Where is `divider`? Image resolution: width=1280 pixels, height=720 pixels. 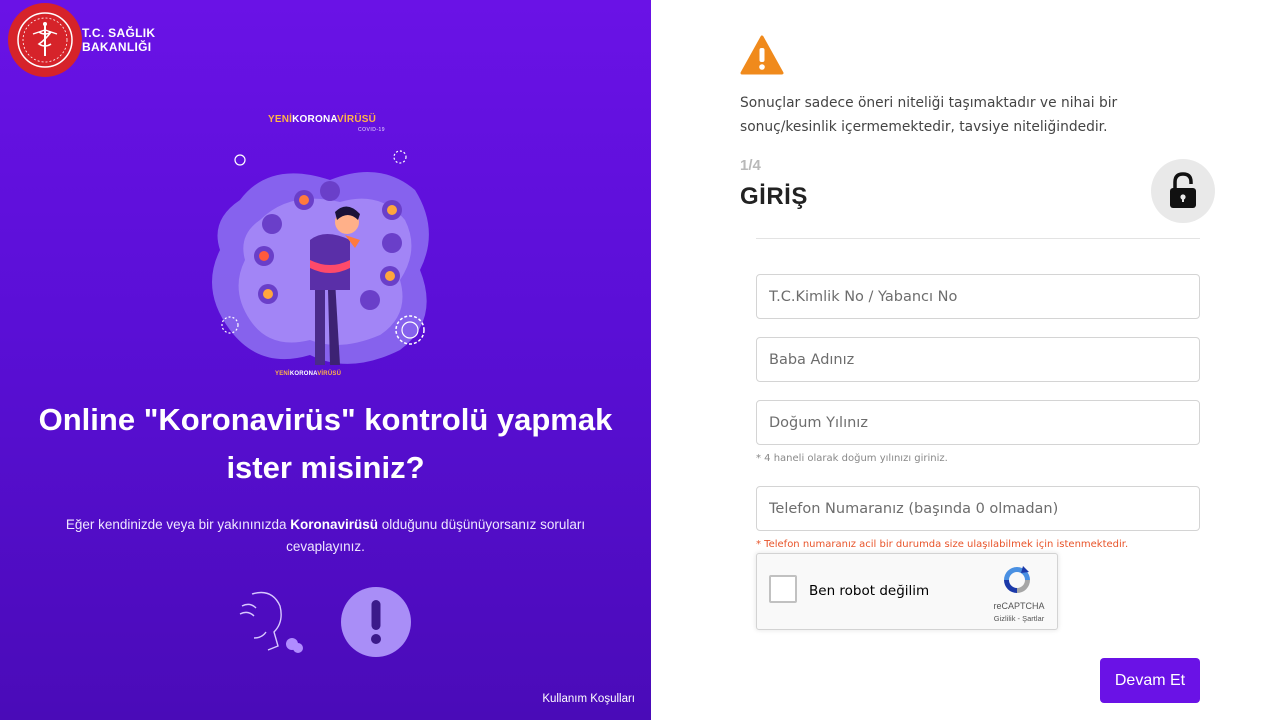
divider is located at coordinates (978, 238).